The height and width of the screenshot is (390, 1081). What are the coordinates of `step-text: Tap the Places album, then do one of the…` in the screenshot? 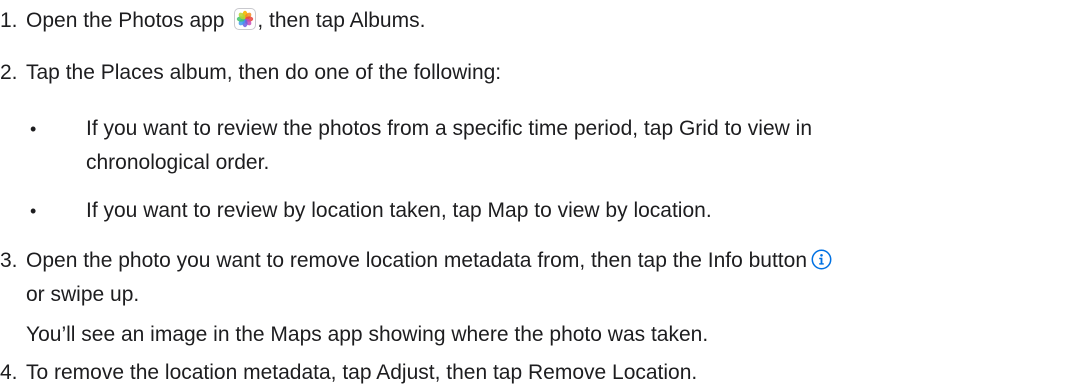 It's located at (264, 72).